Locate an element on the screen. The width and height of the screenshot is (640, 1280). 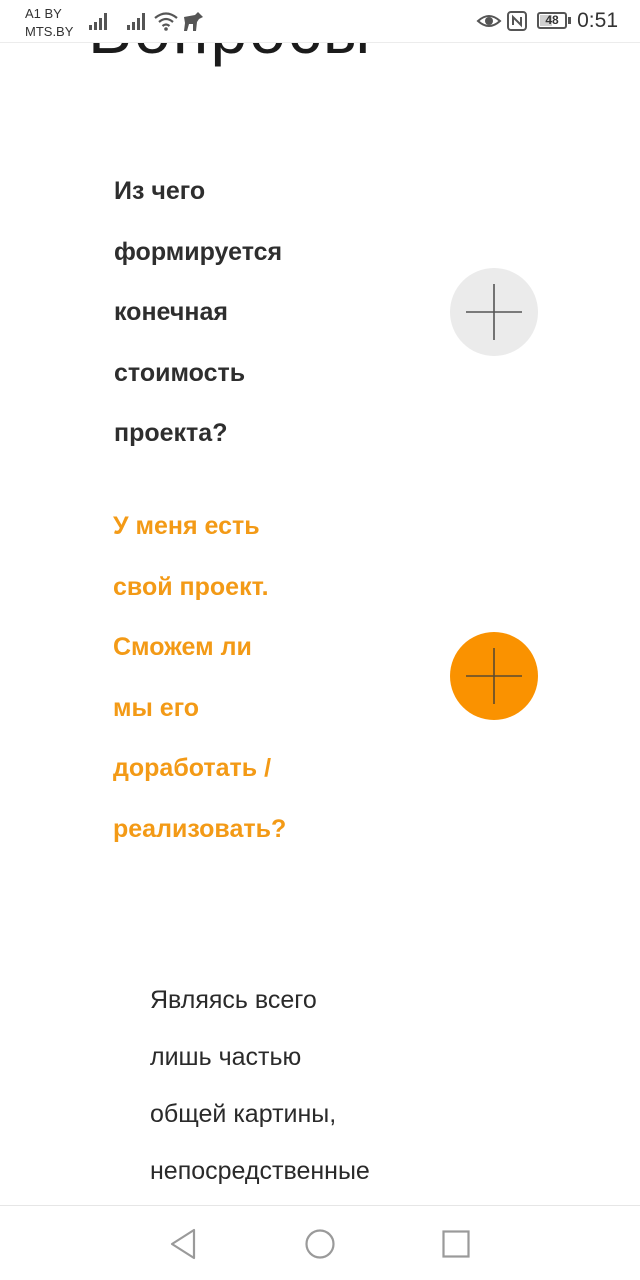
navigation-bar is located at coordinates (320, 1242).